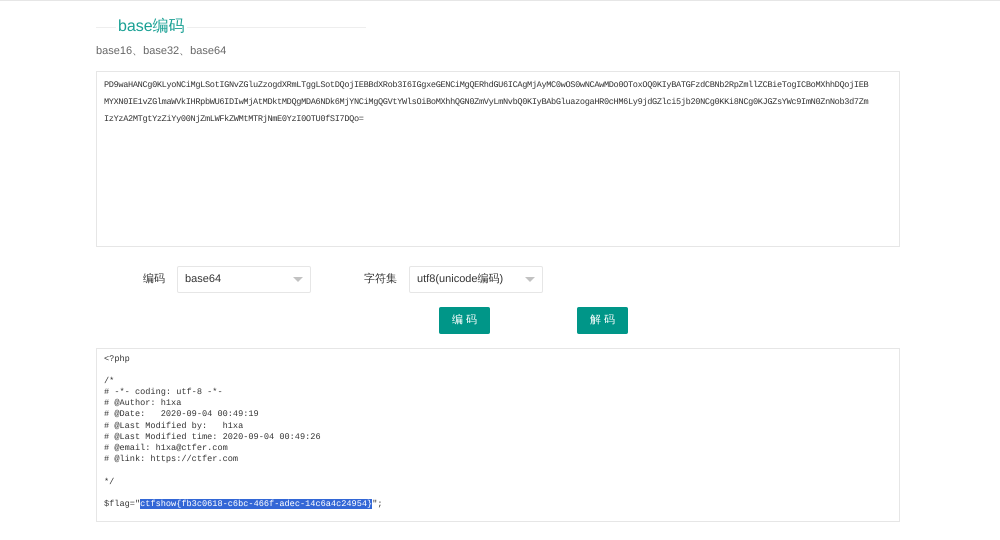  What do you see at coordinates (464, 320) in the screenshot?
I see `encode-button: 编 码` at bounding box center [464, 320].